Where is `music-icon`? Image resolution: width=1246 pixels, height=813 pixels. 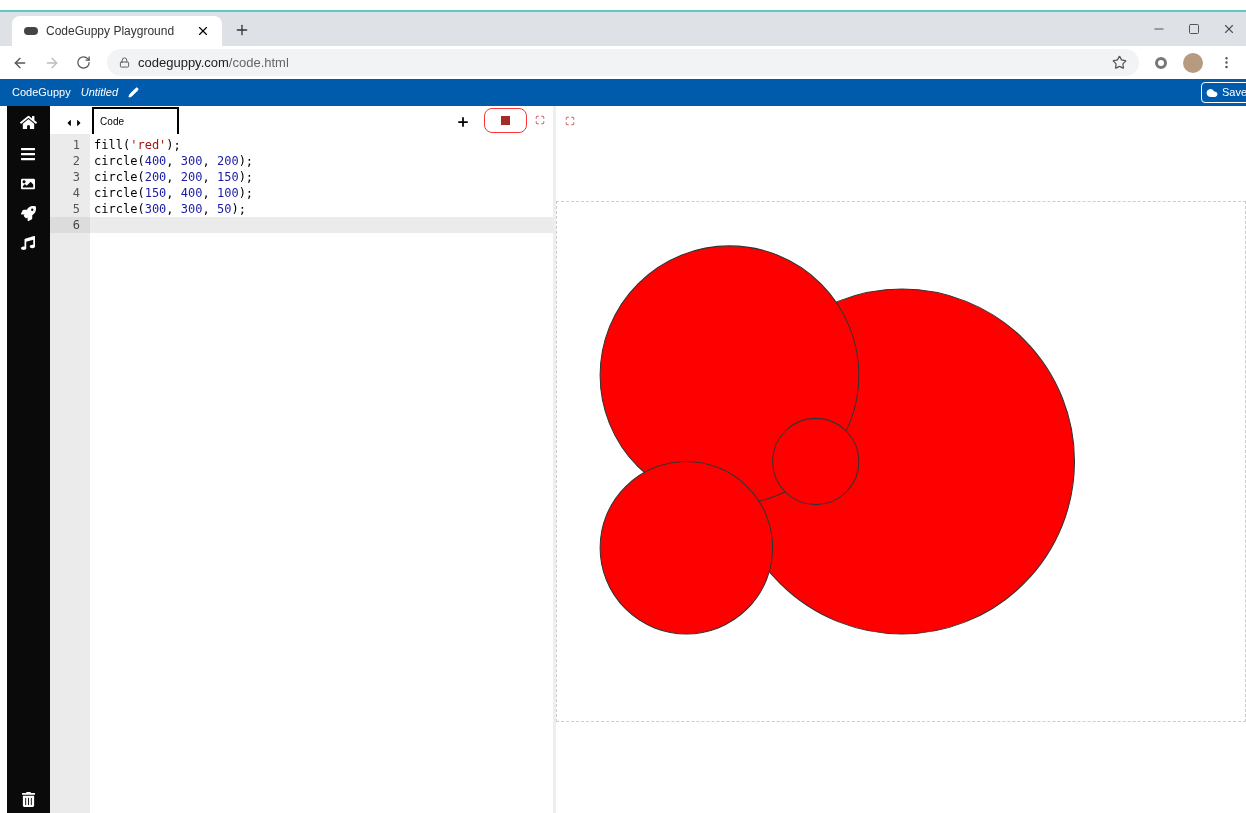 music-icon is located at coordinates (28, 243).